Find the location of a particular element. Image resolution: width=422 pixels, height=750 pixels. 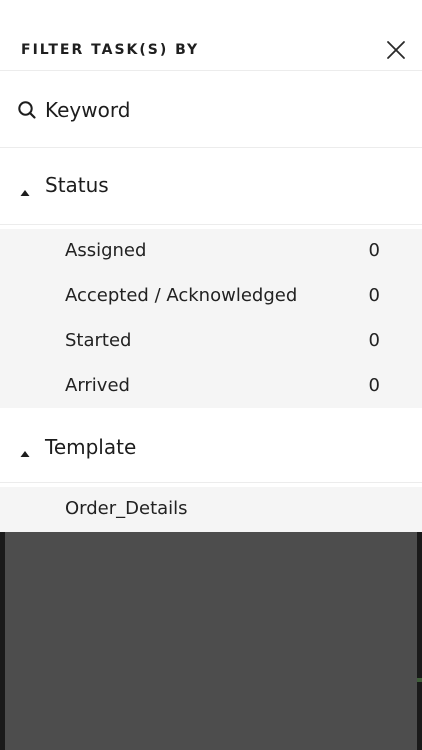

close-button is located at coordinates (396, 50).